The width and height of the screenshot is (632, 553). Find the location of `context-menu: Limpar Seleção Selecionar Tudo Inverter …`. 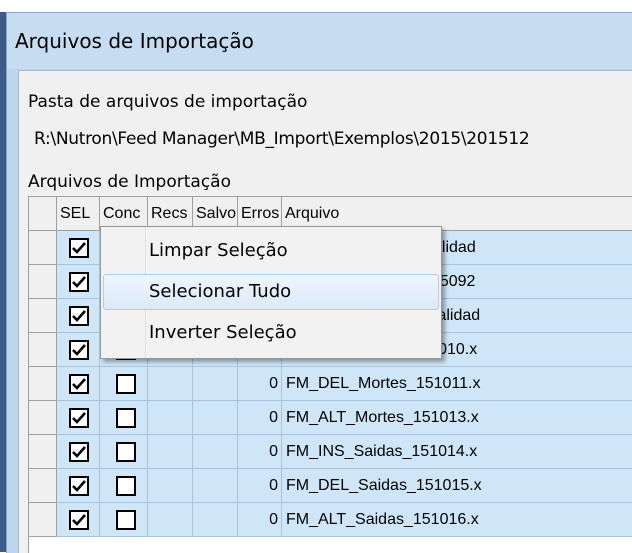

context-menu: Limpar Seleção Selecionar Tudo Inverter … is located at coordinates (271, 292).